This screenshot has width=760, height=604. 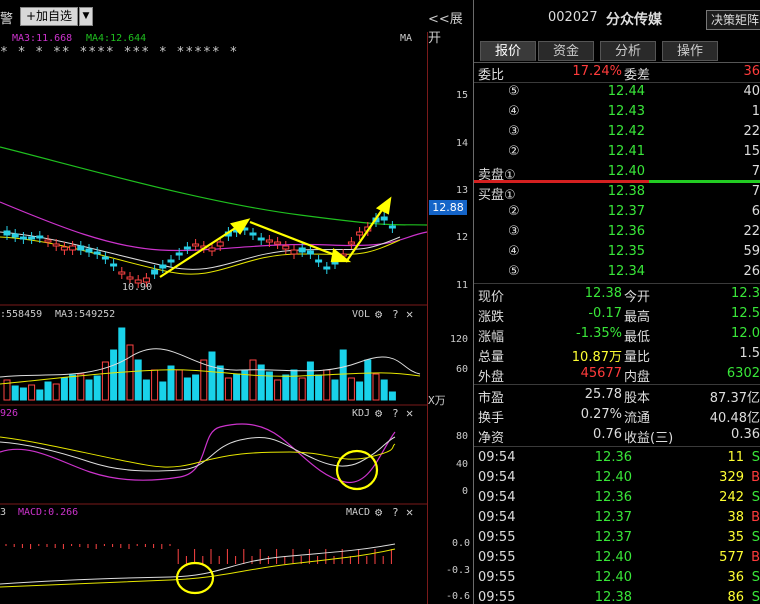 I want to click on decision-matrix-button: 决策矩阵, so click(x=733, y=20).